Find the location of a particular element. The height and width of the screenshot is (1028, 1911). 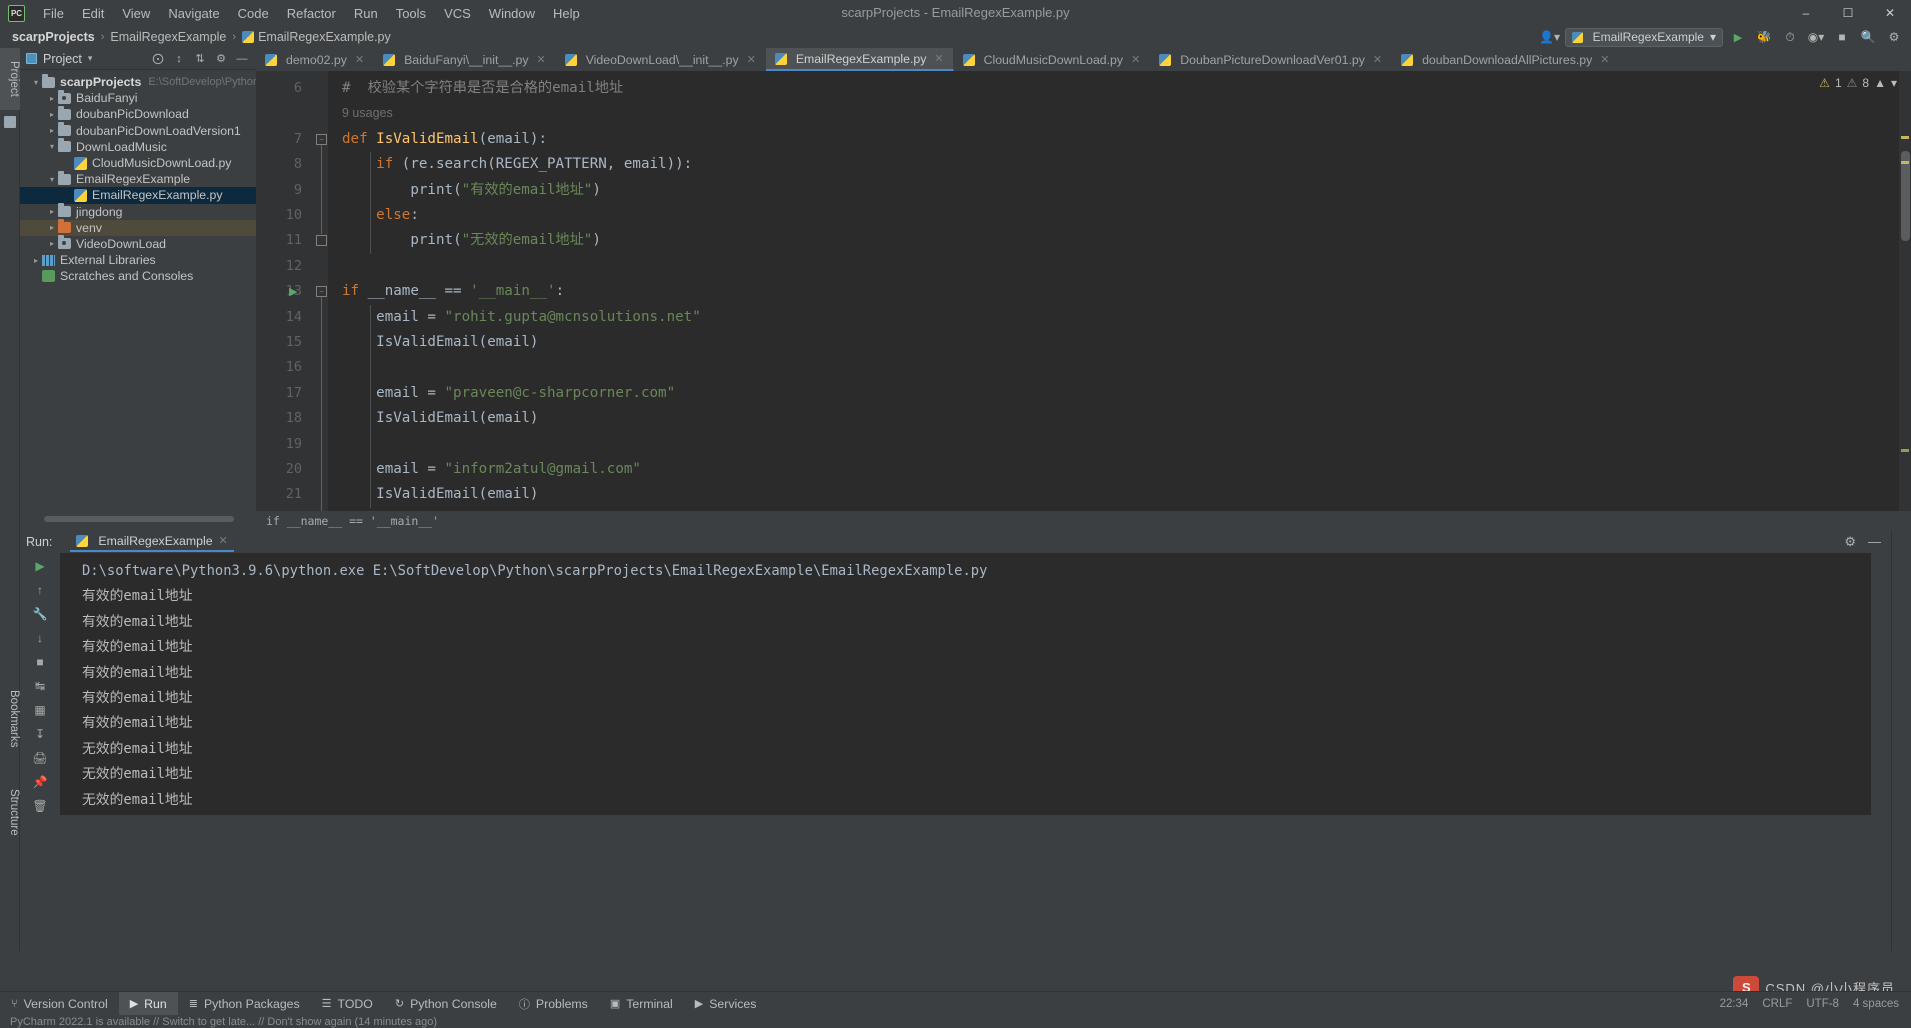

print-icon: 🖨 is located at coordinates (40, 758).